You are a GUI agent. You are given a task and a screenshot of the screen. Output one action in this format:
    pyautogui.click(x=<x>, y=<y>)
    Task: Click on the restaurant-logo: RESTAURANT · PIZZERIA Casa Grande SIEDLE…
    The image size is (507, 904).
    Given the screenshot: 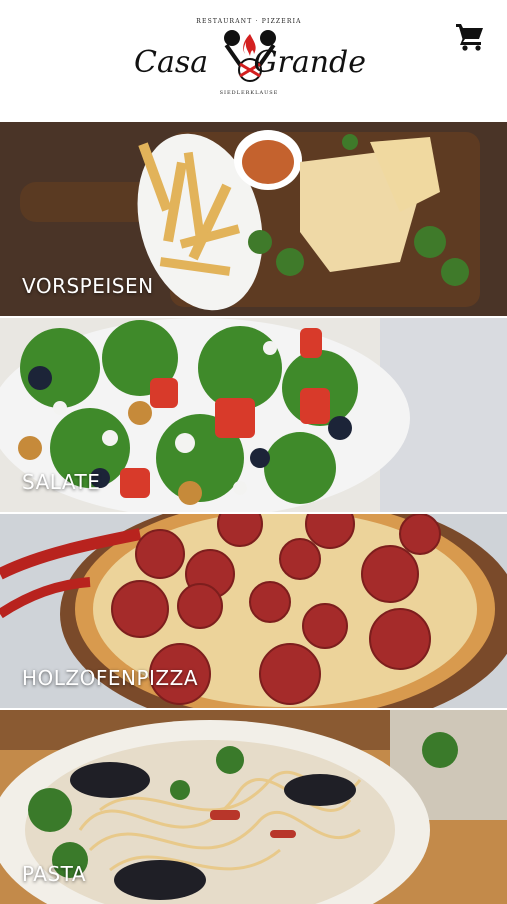 What is the action you would take?
    pyautogui.click(x=249, y=59)
    